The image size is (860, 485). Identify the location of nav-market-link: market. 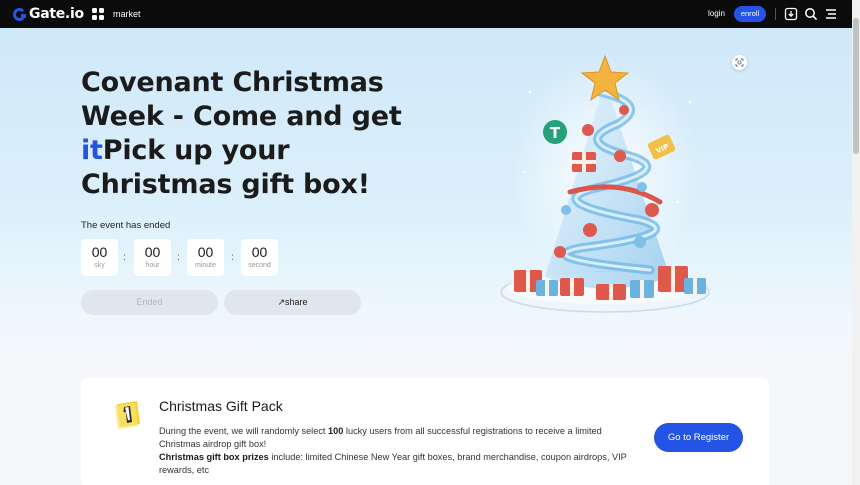
(127, 14).